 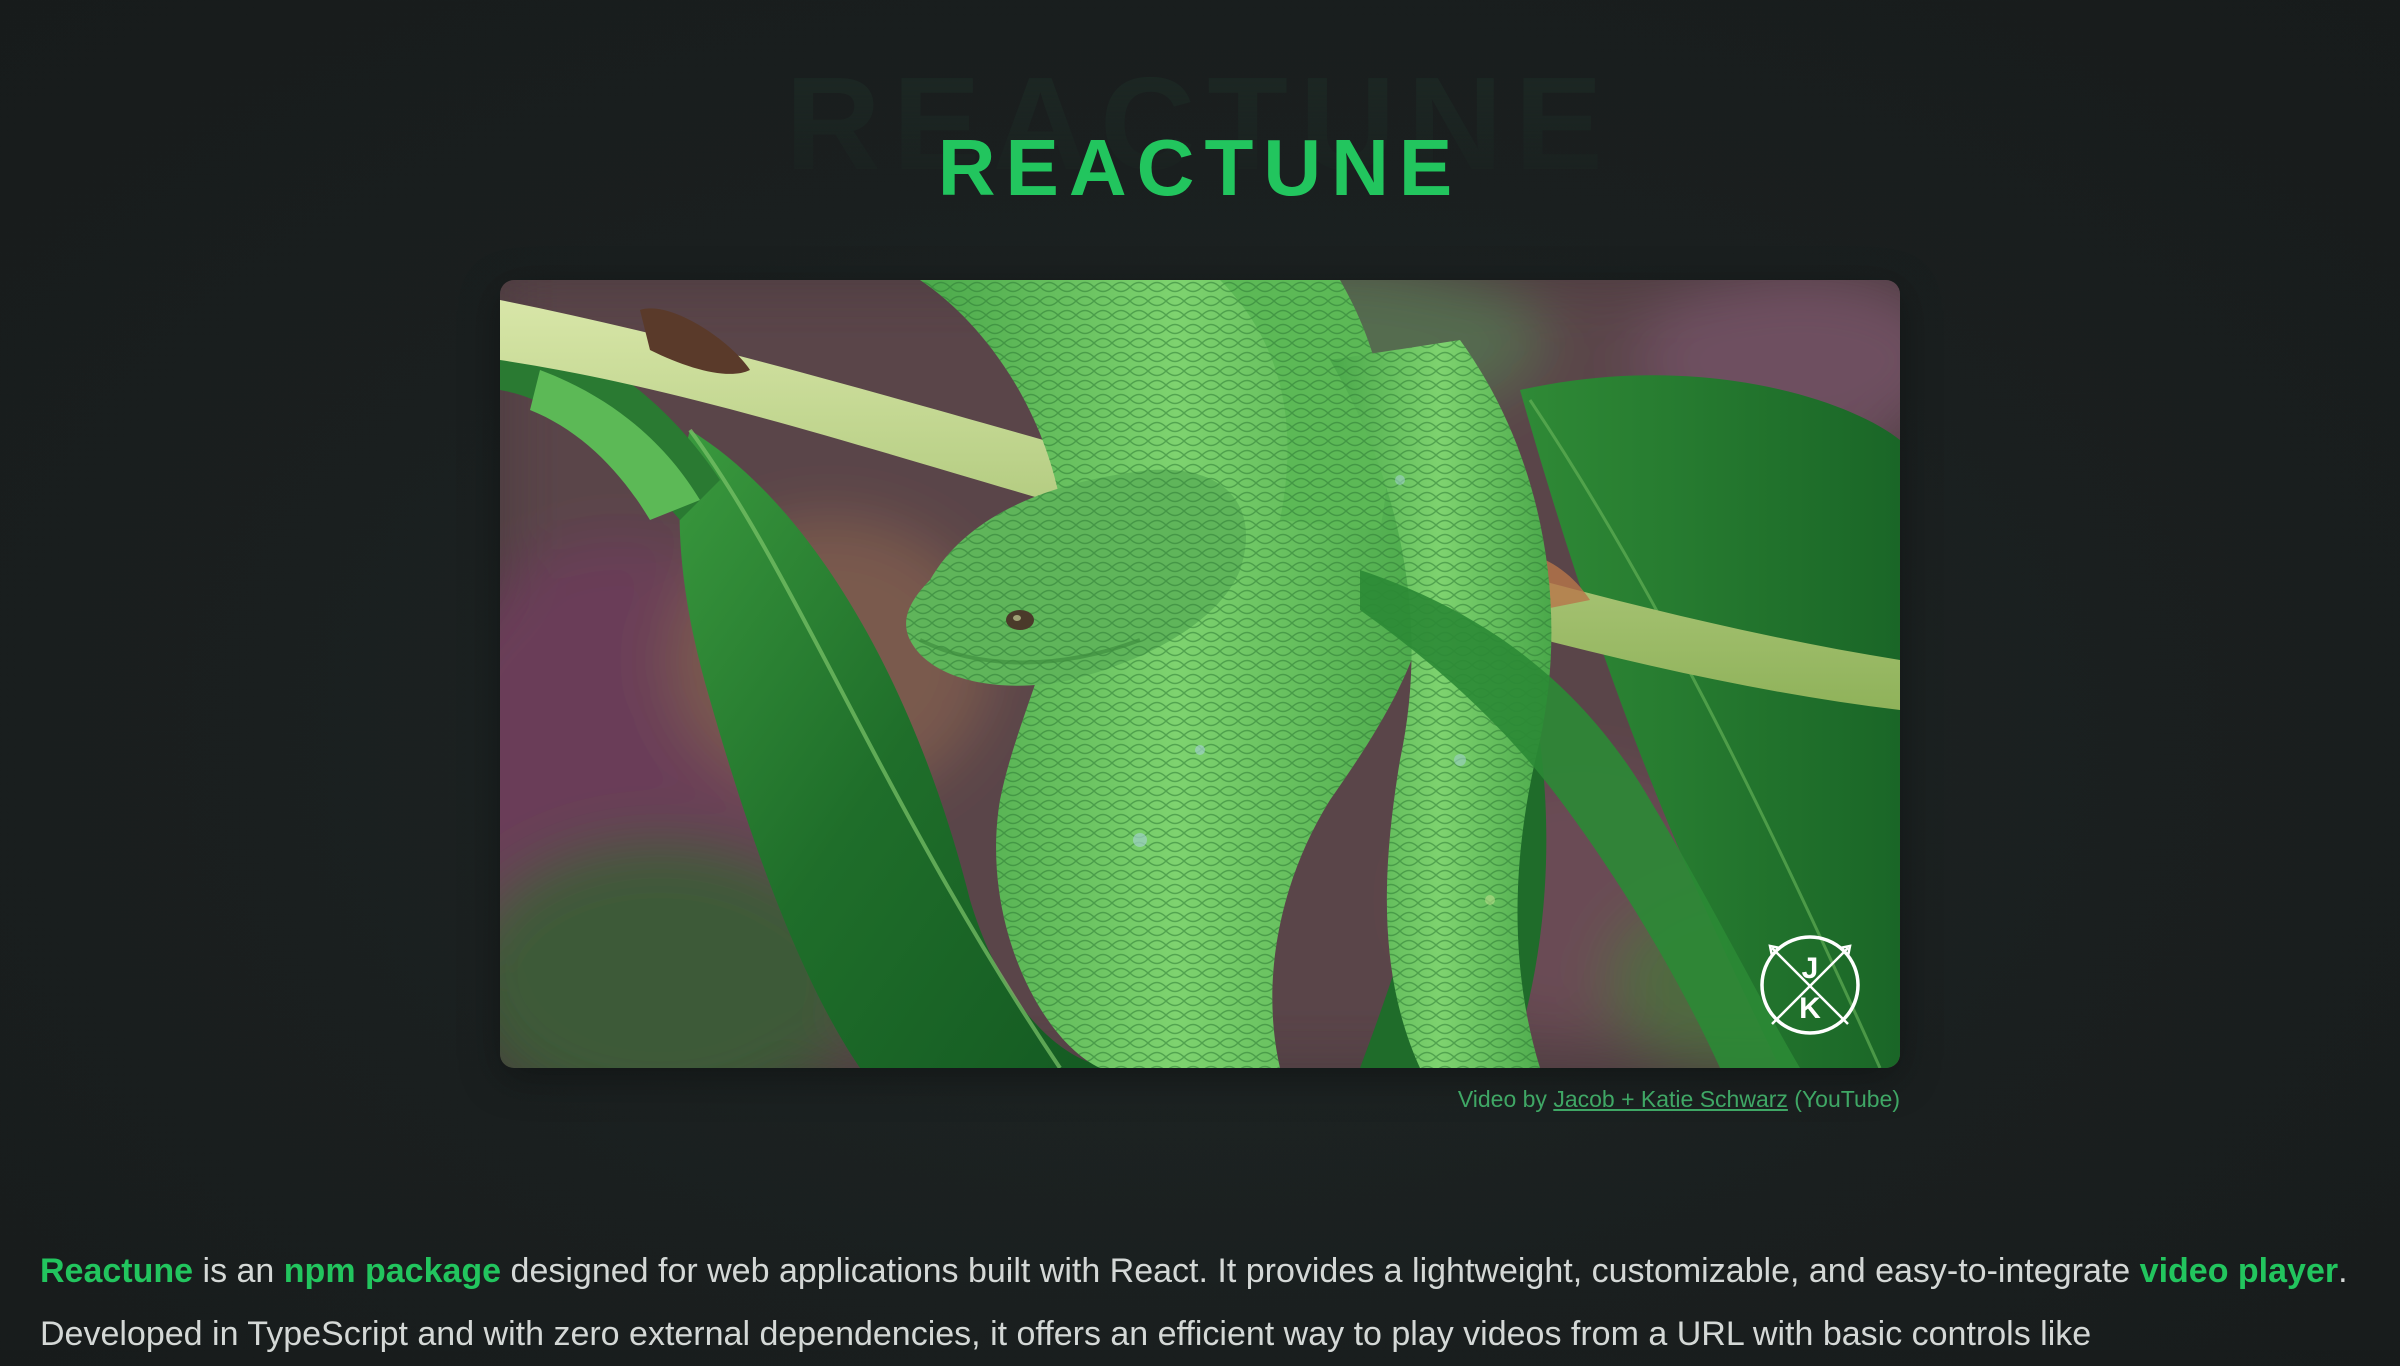 I want to click on description-highlight-npm: npm package, so click(x=392, y=1271).